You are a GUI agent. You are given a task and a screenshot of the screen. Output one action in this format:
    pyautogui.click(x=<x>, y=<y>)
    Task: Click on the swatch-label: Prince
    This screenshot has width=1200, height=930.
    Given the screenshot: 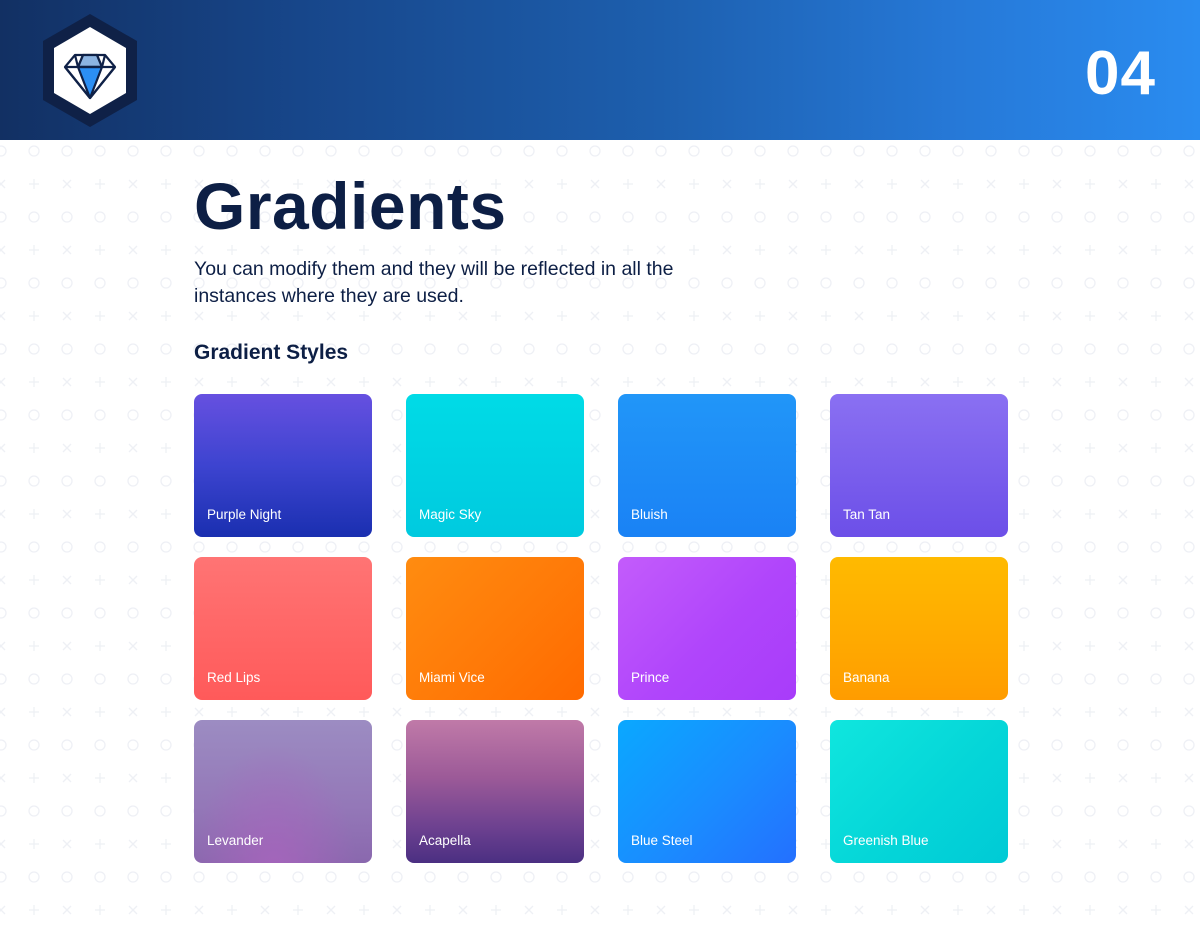 What is the action you would take?
    pyautogui.click(x=650, y=677)
    